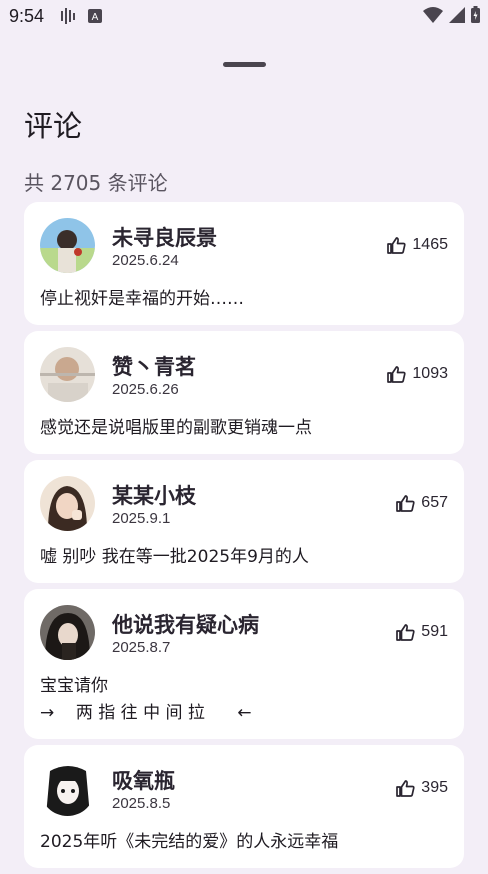  What do you see at coordinates (434, 502) in the screenshot?
I see `like-count: 657` at bounding box center [434, 502].